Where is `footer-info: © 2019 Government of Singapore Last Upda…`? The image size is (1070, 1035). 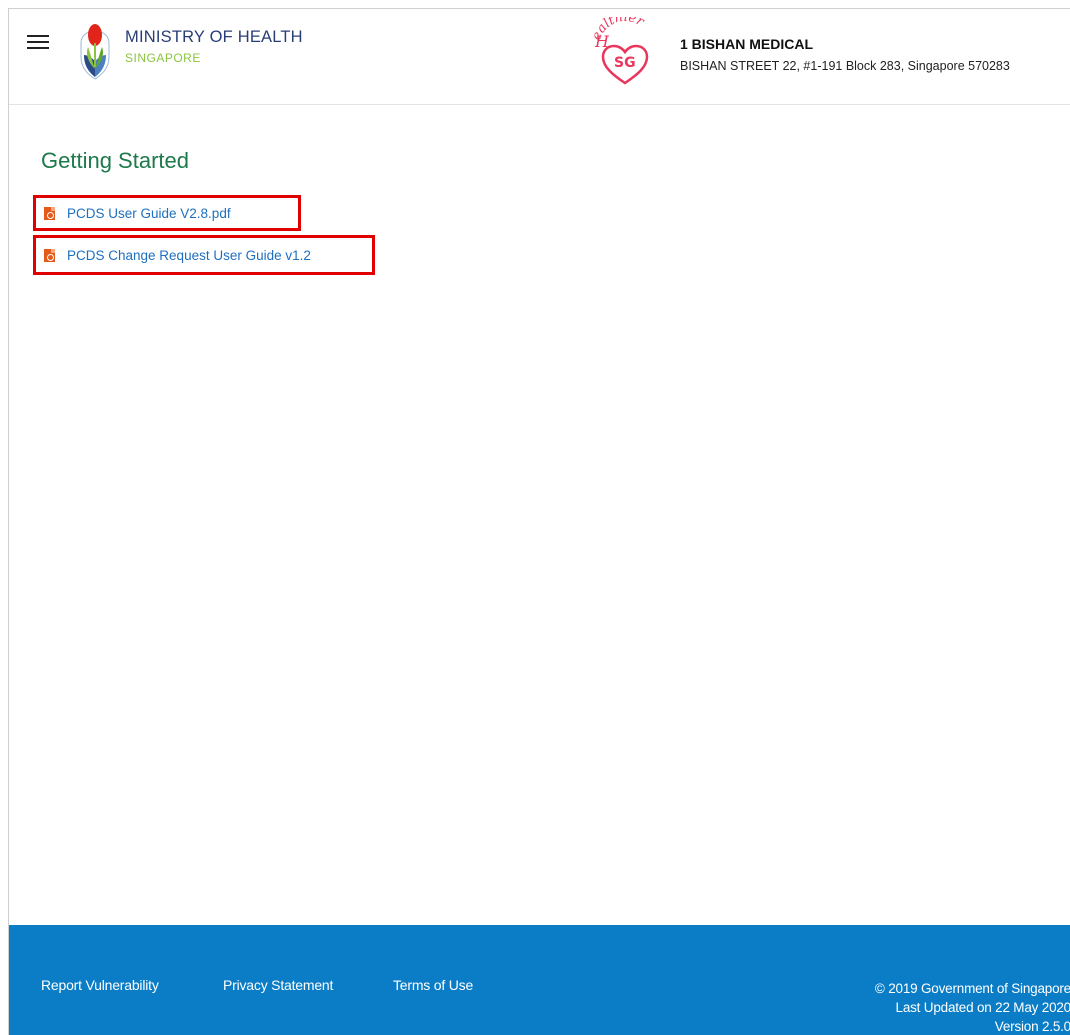
footer-info: © 2019 Government of Singapore Last Upda… is located at coordinates (972, 1007).